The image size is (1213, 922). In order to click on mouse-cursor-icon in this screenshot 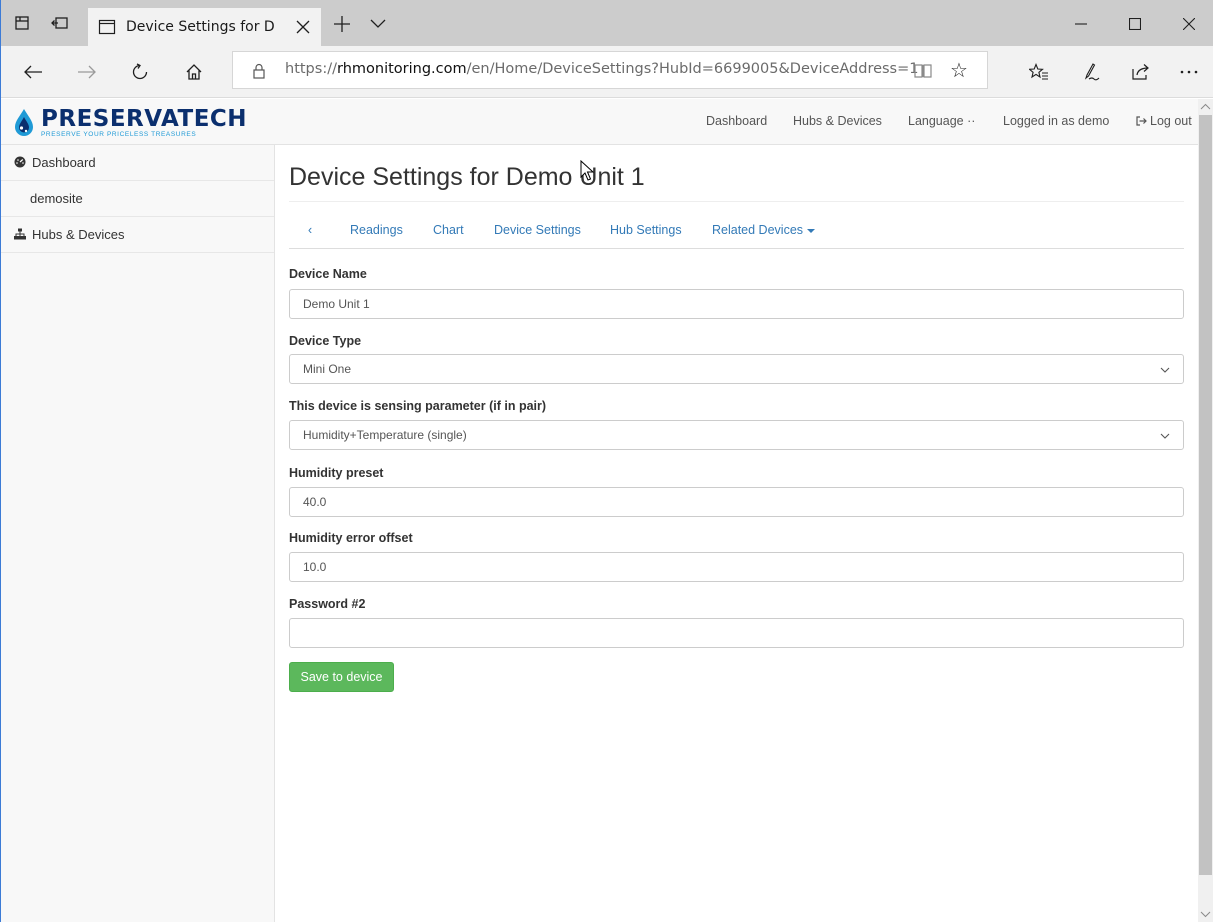, I will do `click(587, 170)`.